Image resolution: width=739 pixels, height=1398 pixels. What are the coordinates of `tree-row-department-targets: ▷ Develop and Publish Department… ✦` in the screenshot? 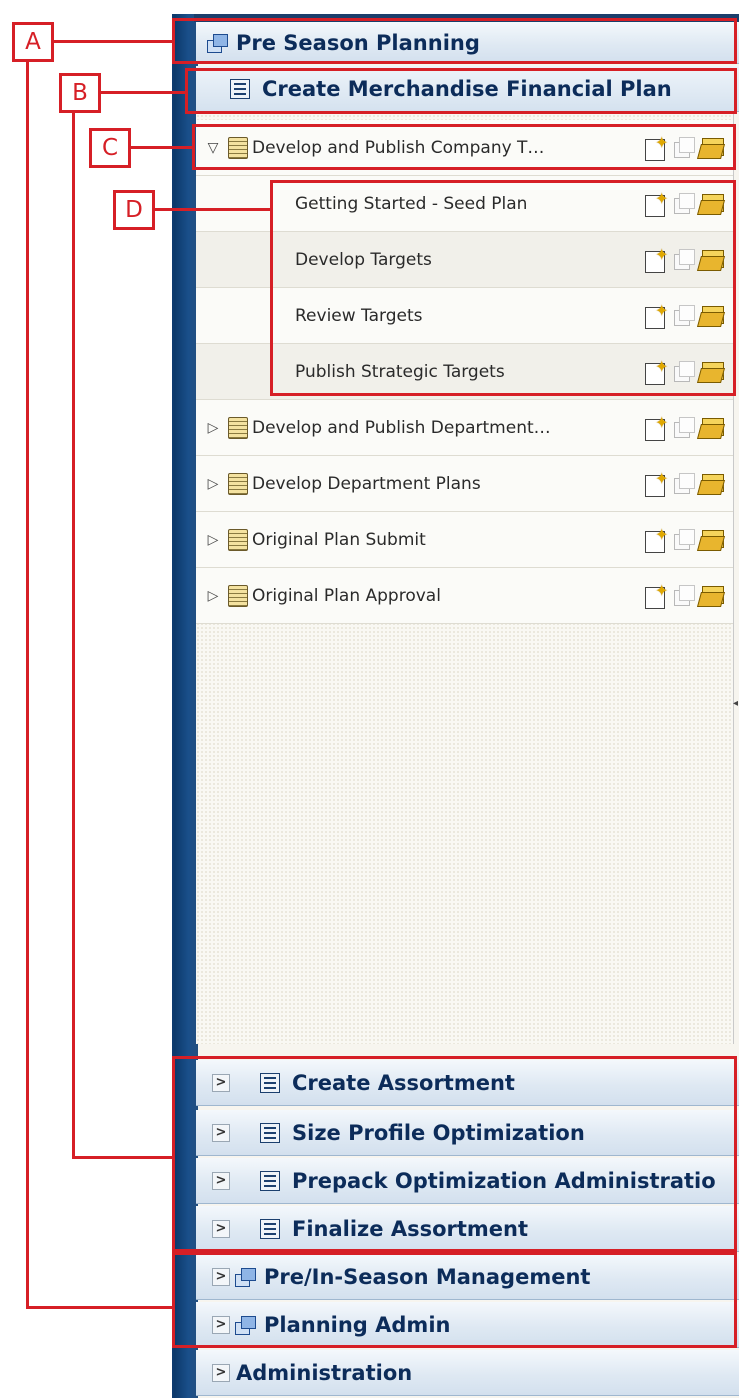 It's located at (464, 428).